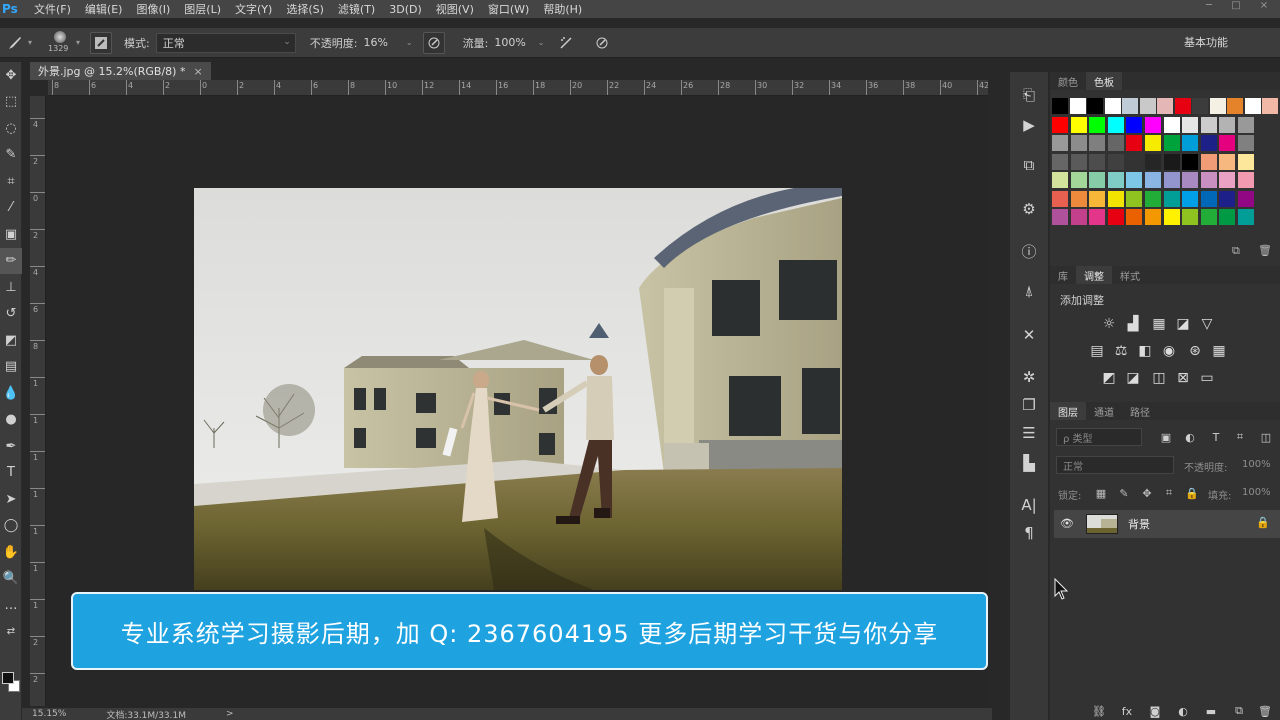 The width and height of the screenshot is (1280, 720). I want to click on character-icon: A|, so click(1029, 505).